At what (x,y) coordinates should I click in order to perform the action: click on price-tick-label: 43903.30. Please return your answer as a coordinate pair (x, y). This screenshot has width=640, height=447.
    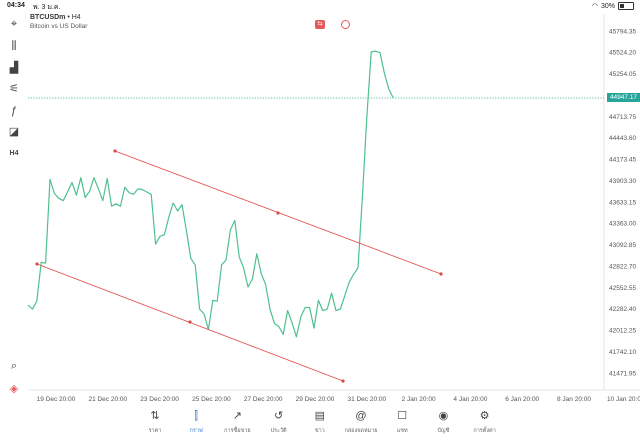
    Looking at the image, I should click on (622, 181).